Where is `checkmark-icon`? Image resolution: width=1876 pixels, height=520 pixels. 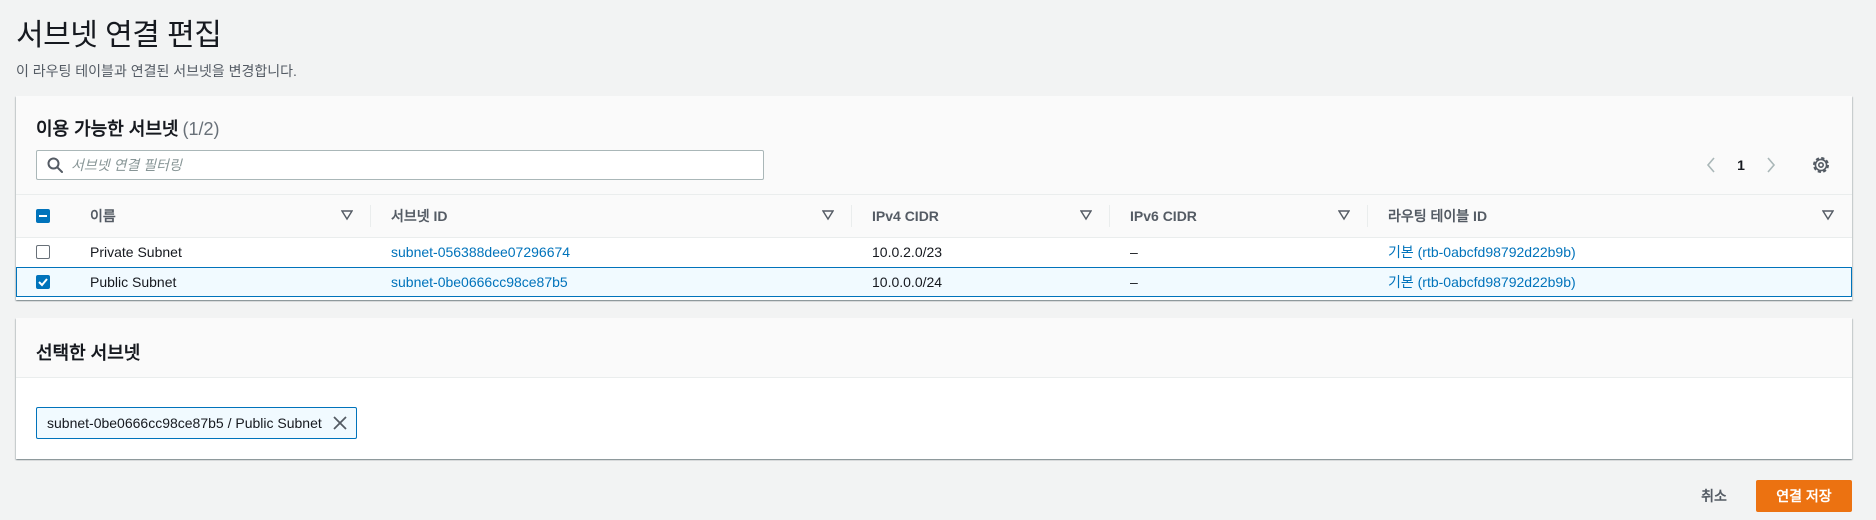 checkmark-icon is located at coordinates (43, 282).